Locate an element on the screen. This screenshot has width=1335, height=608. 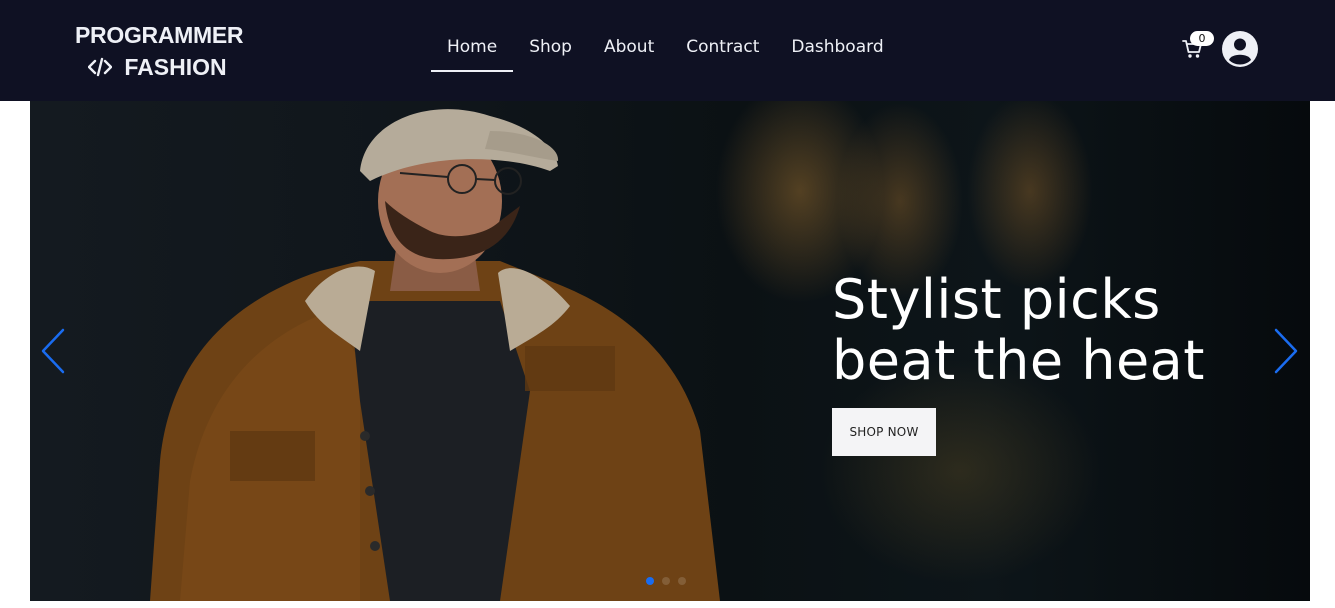
nav-about: About is located at coordinates (629, 51).